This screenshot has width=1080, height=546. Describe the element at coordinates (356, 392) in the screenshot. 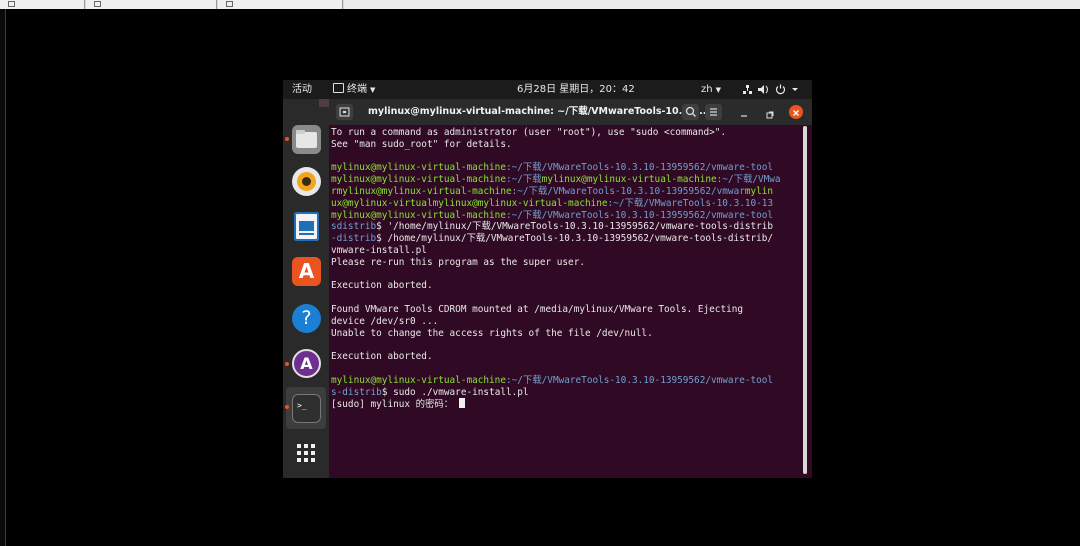

I see `prompt-path: s-distrib` at that location.